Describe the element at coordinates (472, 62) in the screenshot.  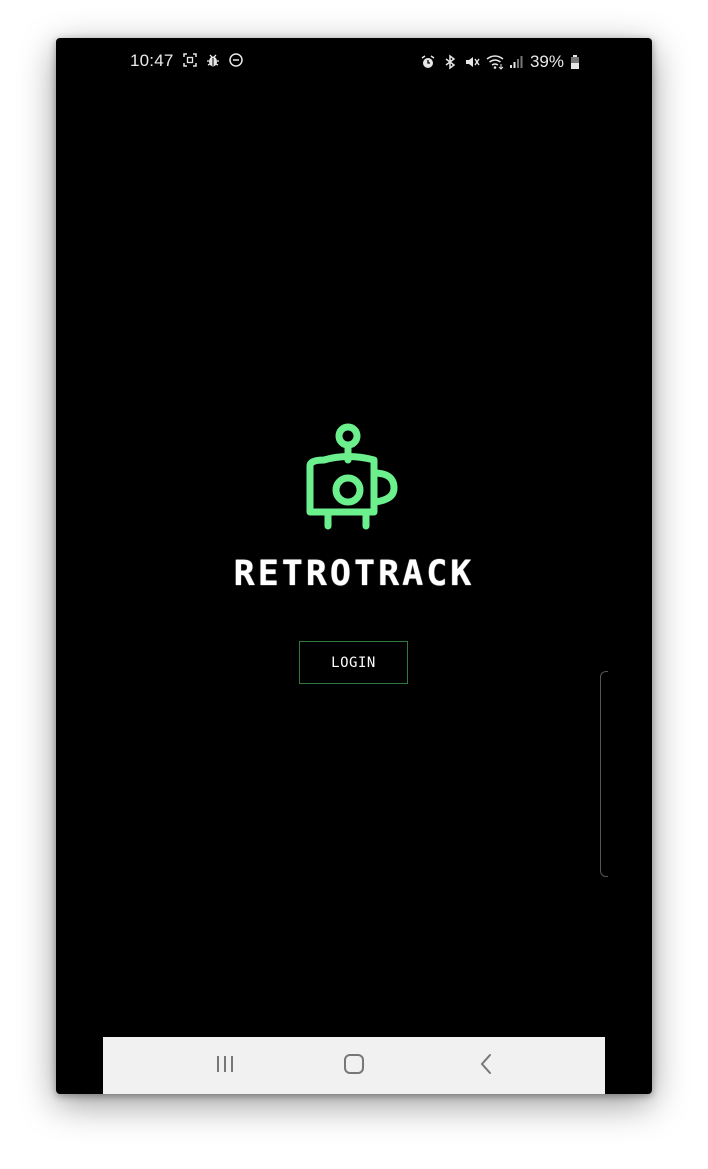
I see `mute-icon` at that location.